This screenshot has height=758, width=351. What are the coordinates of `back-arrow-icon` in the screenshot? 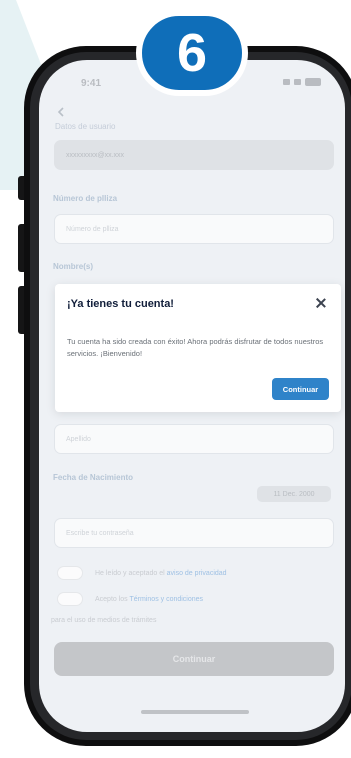 It's located at (62, 112).